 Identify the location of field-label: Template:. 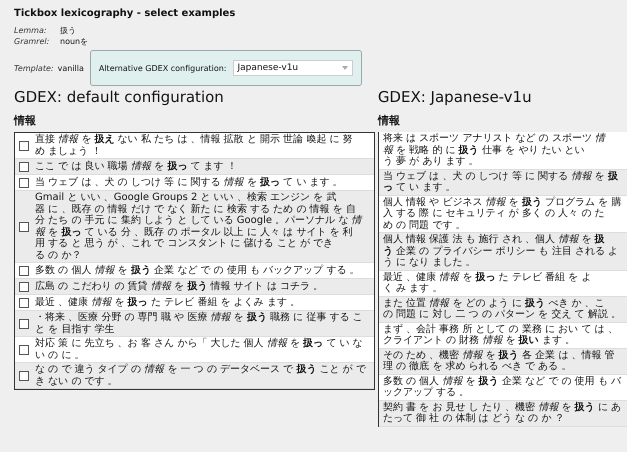
(34, 68).